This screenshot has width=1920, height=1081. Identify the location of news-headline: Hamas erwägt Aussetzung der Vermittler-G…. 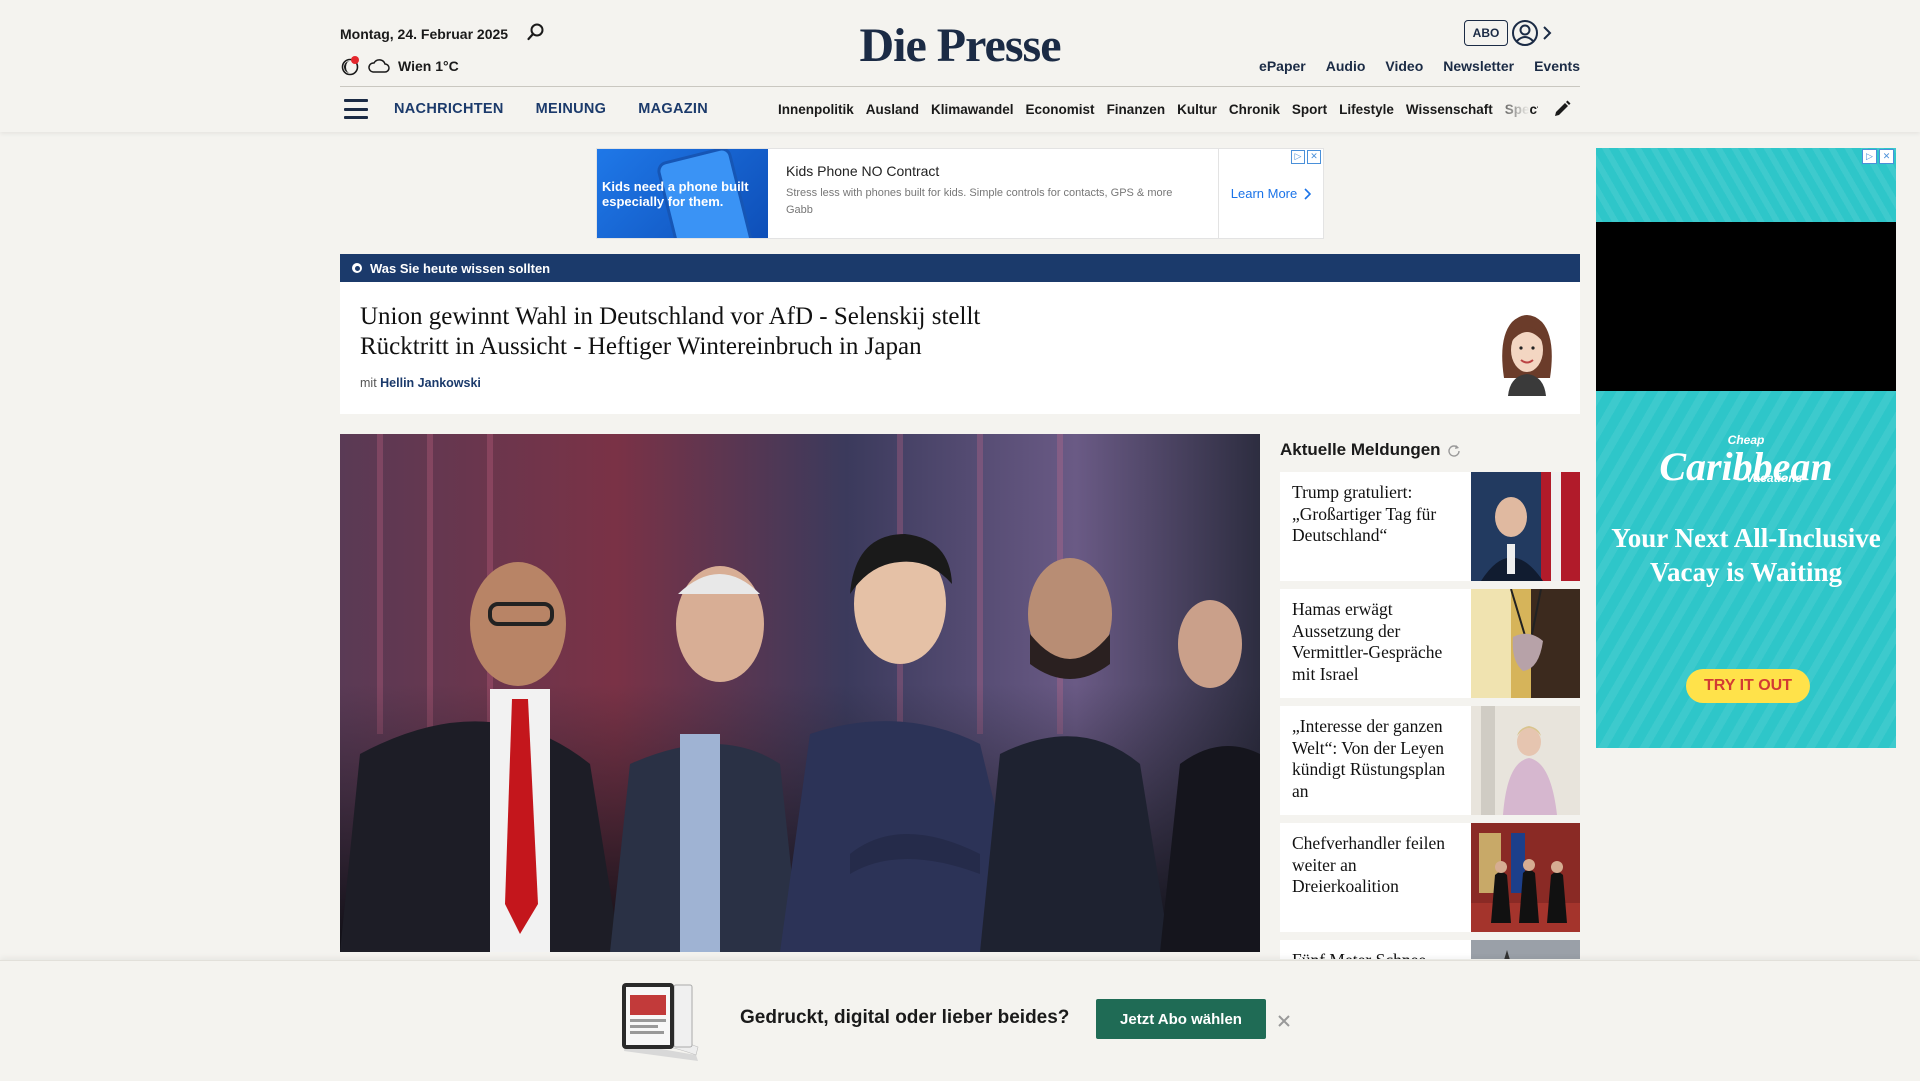
(1367, 641).